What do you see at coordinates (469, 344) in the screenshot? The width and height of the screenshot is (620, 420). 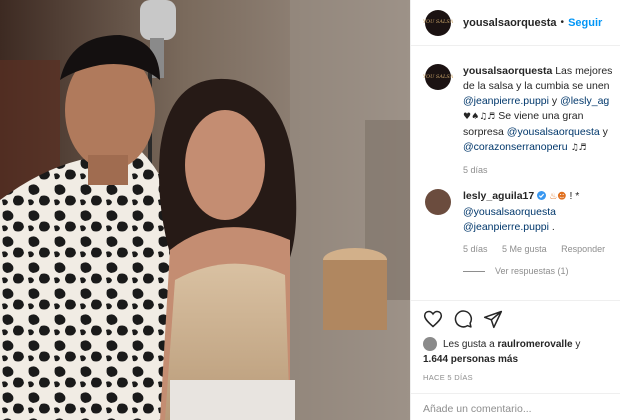 I see `likes-prefix: Les gusta a` at bounding box center [469, 344].